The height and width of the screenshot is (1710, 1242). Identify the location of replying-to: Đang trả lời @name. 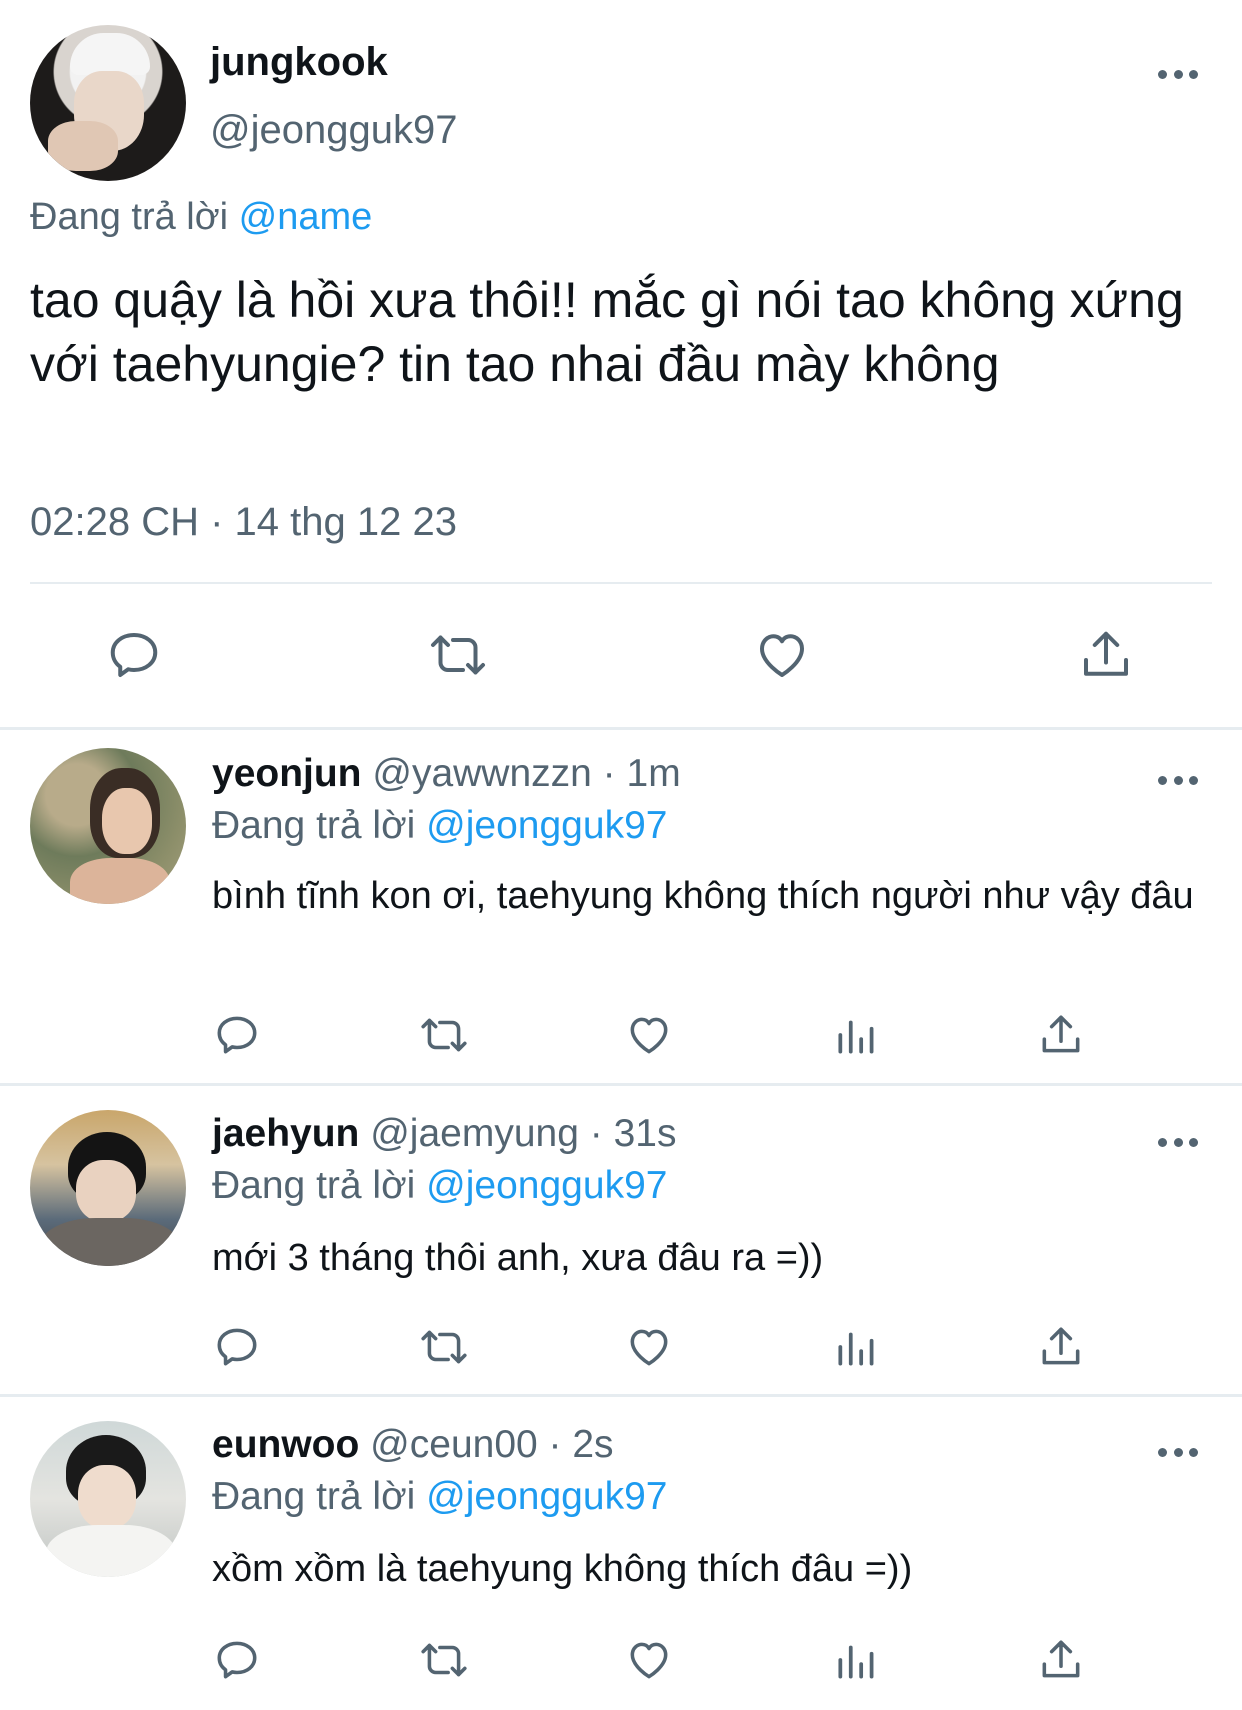
(201, 217).